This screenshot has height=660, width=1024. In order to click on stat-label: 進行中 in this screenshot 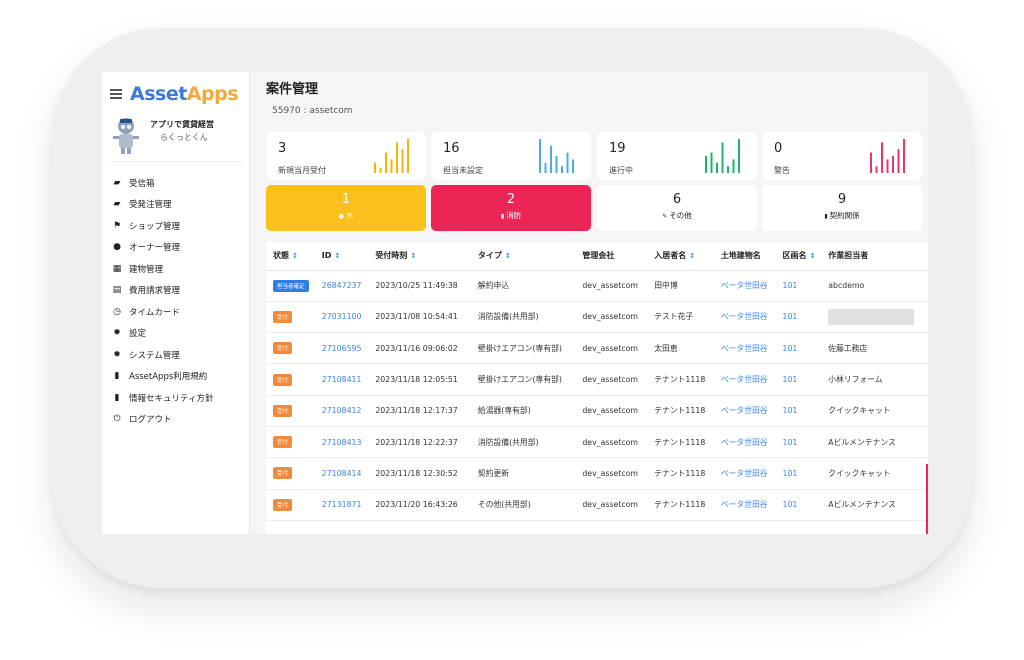, I will do `click(621, 170)`.